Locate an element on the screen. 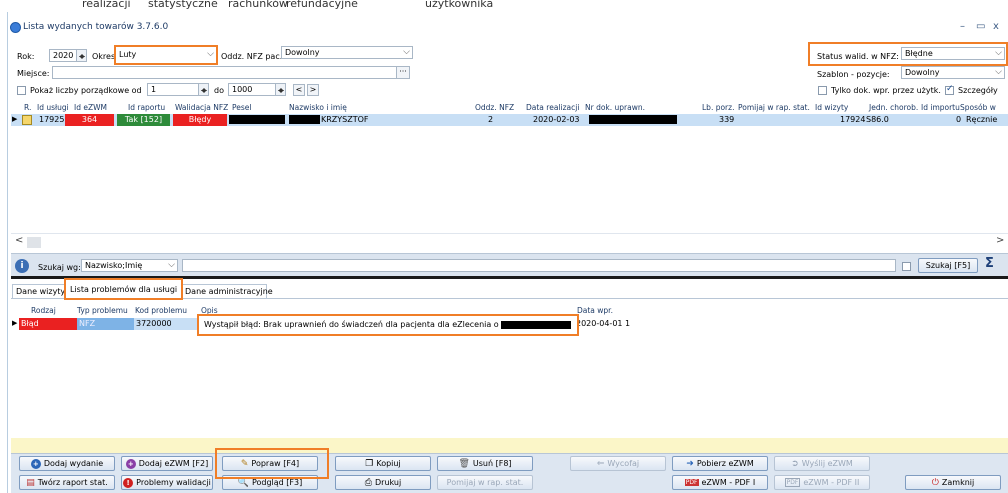 The width and height of the screenshot is (1008, 493). kopiuj-button: ❐ Kopiuj is located at coordinates (383, 463).